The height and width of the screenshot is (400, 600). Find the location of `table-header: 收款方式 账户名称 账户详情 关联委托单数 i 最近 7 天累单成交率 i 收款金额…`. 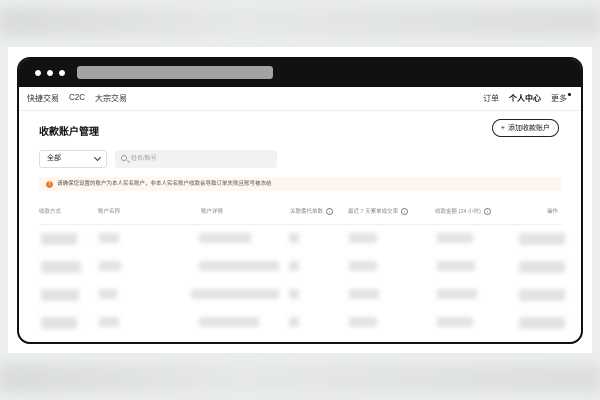

table-header: 收款方式 账户名称 账户详情 关联委托单数 i 最近 7 天累单成交率 i 收款金额… is located at coordinates (300, 213).